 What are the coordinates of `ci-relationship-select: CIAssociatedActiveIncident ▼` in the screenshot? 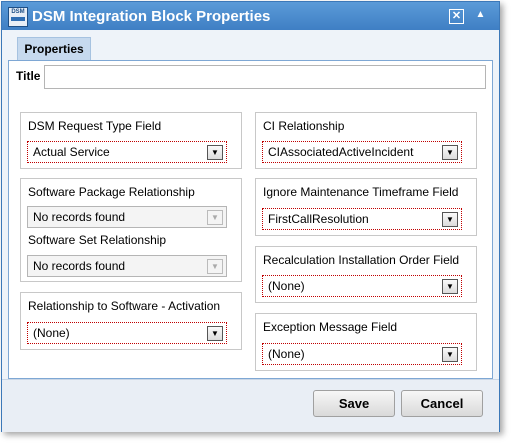 It's located at (362, 152).